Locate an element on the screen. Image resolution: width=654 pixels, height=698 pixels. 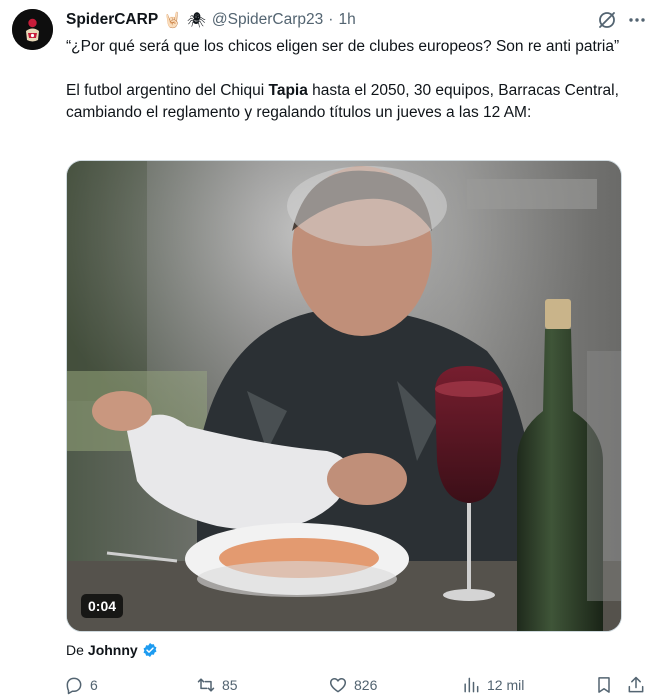
share-button is located at coordinates (636, 685).